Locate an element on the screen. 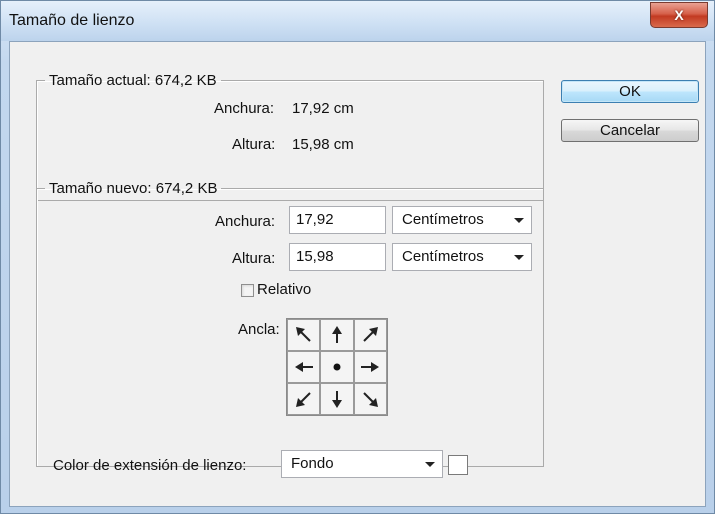 Image resolution: width=715 pixels, height=514 pixels. anchor-label: Ancla: is located at coordinates (259, 329).